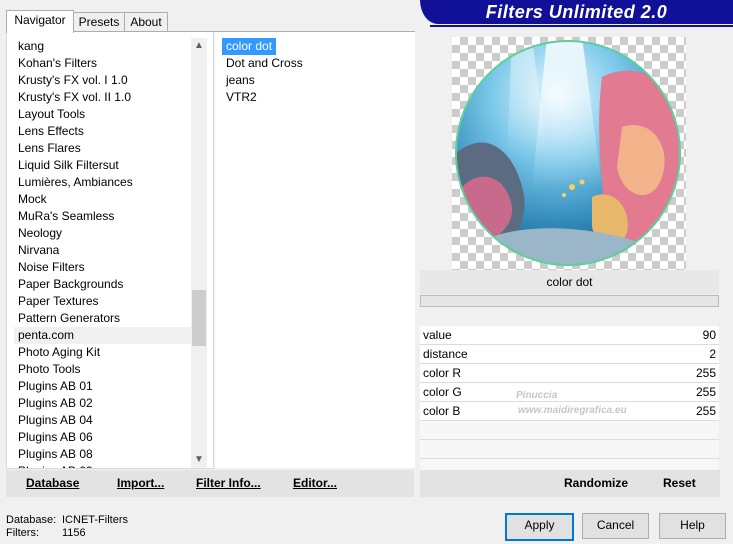  What do you see at coordinates (569, 373) in the screenshot?
I see `parameter-row: color R 255` at bounding box center [569, 373].